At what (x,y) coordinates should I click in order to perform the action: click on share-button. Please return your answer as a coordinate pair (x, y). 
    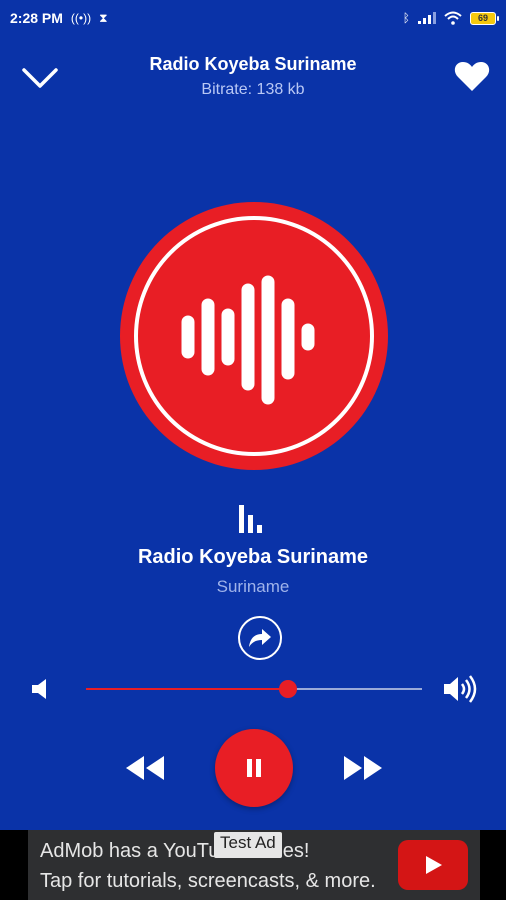
    Looking at the image, I should click on (260, 638).